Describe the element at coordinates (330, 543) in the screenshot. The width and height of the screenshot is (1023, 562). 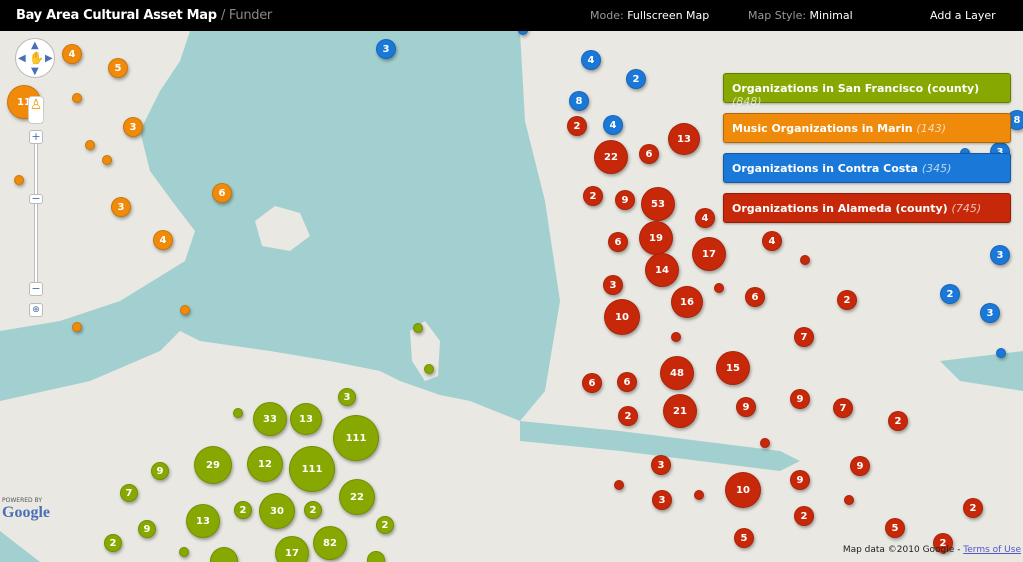
I see `map-marker-cluster: 82` at that location.